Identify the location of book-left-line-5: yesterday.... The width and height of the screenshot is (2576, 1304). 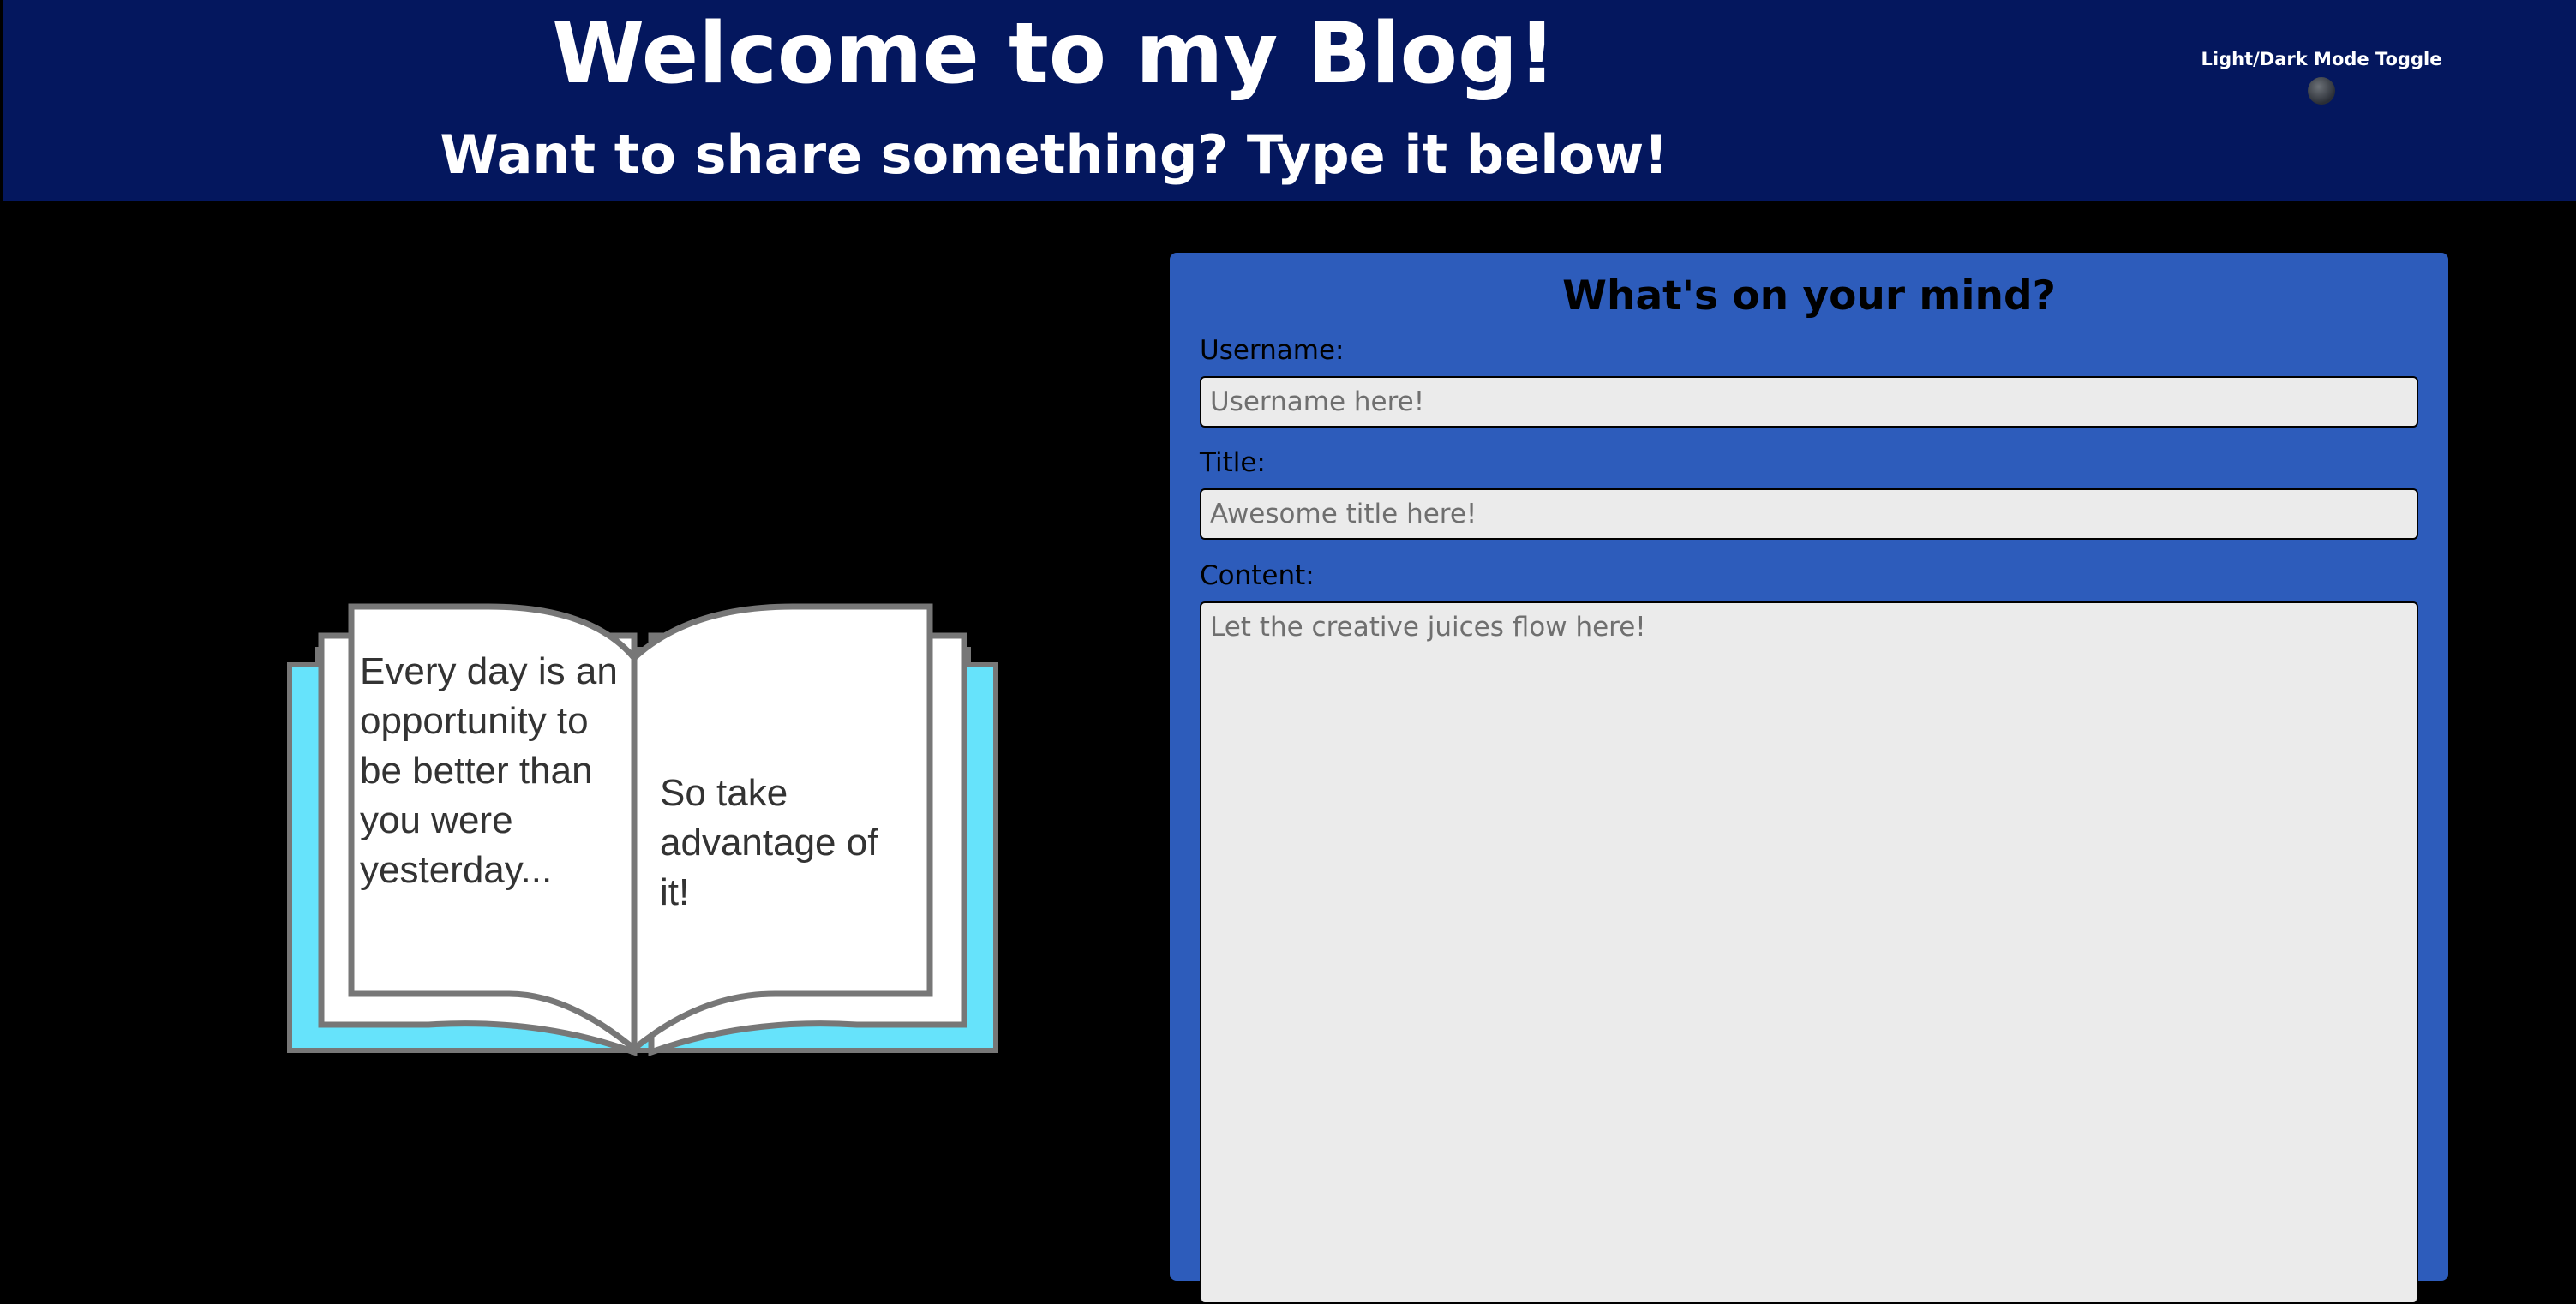
(456, 870).